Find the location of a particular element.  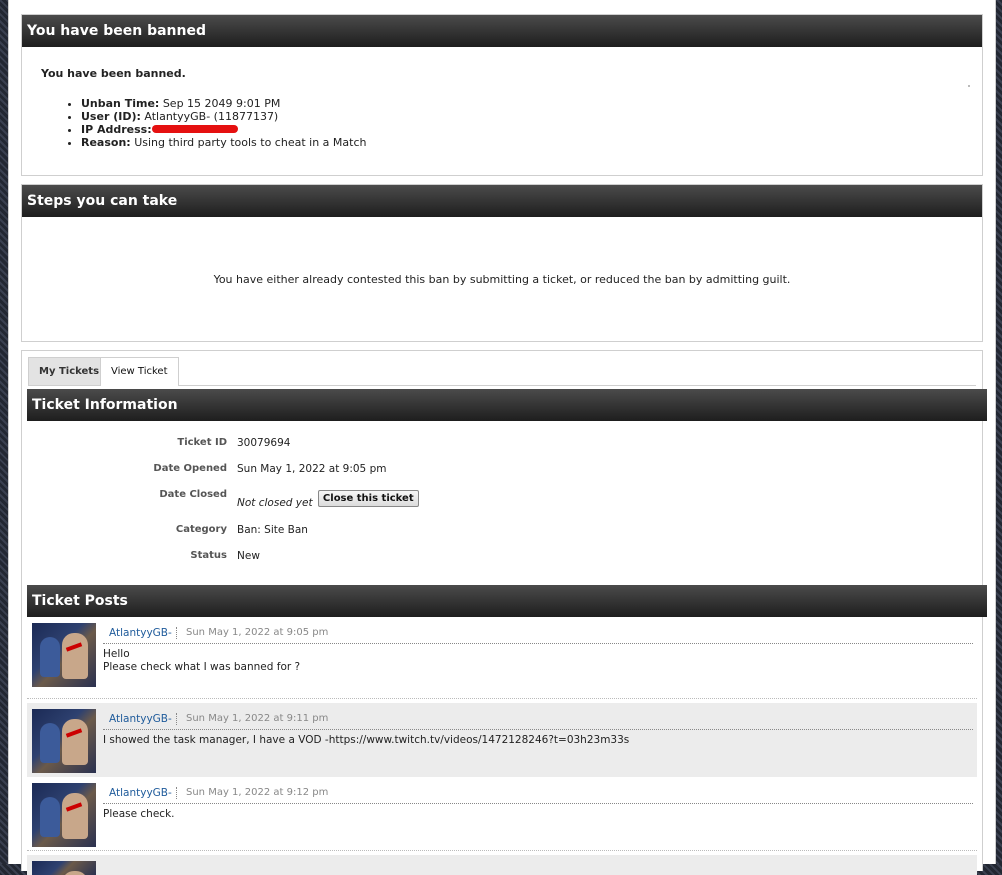

ticket-tabs: My Tickets View Ticket is located at coordinates (502, 371).